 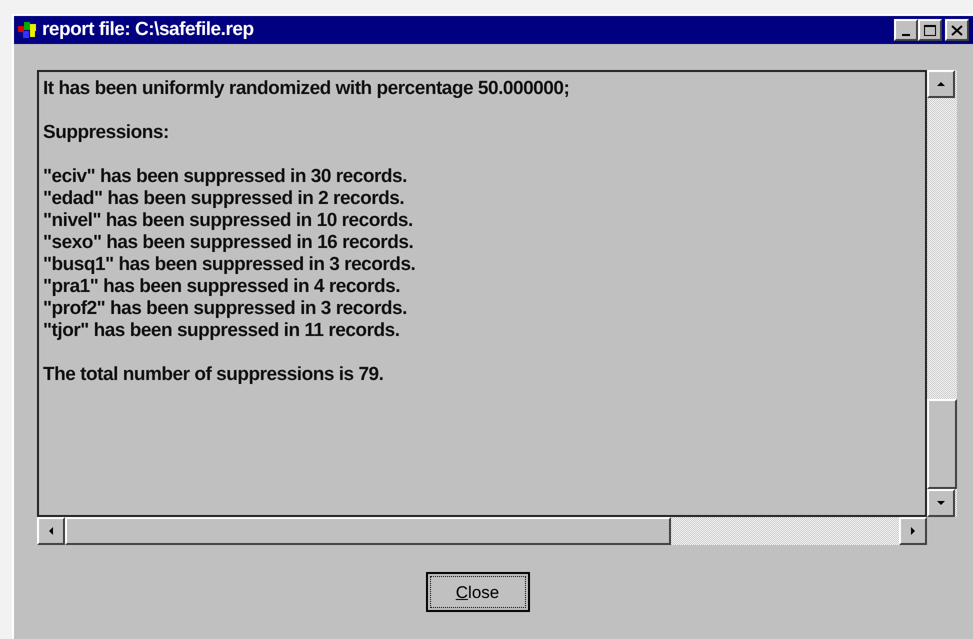 What do you see at coordinates (148, 30) in the screenshot?
I see `window-title: report file: C:\safefile.rep` at bounding box center [148, 30].